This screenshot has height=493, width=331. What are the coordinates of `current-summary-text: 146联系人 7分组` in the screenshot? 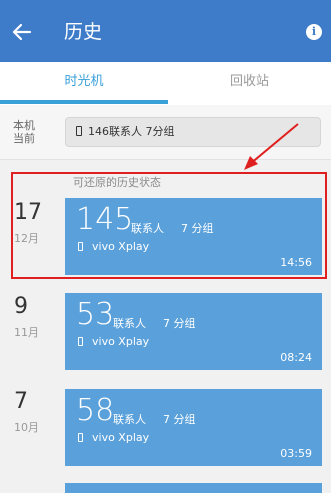 It's located at (131, 131).